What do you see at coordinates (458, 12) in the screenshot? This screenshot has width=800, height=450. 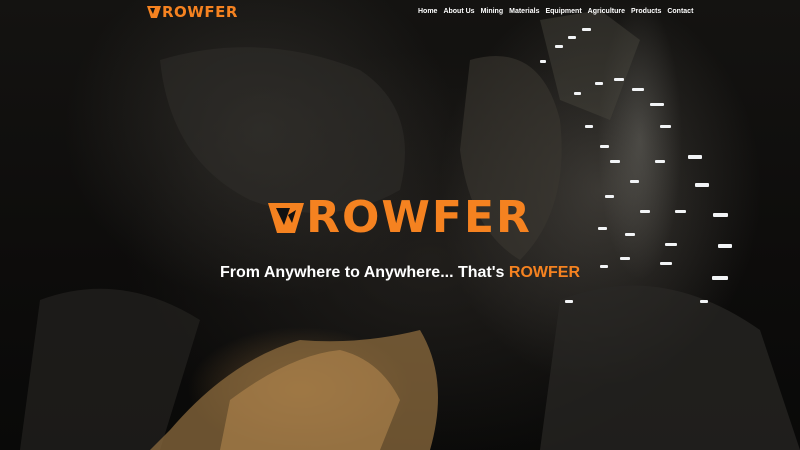 I see `nav-about-us: About Us` at bounding box center [458, 12].